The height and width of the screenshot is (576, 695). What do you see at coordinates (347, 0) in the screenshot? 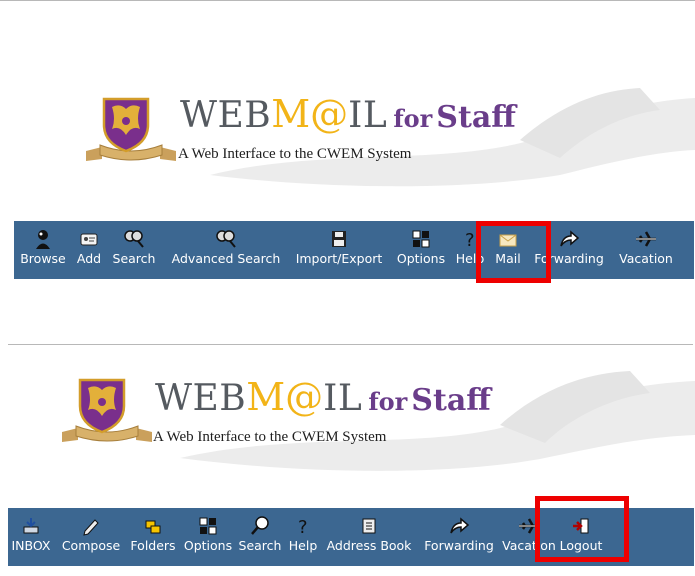
I see `top-rule` at bounding box center [347, 0].